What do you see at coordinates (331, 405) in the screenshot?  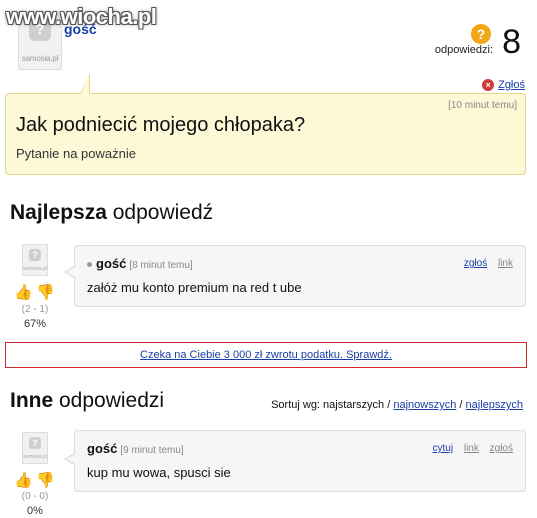 I see `sort-label: Sortuj wg: najstarszych /` at bounding box center [331, 405].